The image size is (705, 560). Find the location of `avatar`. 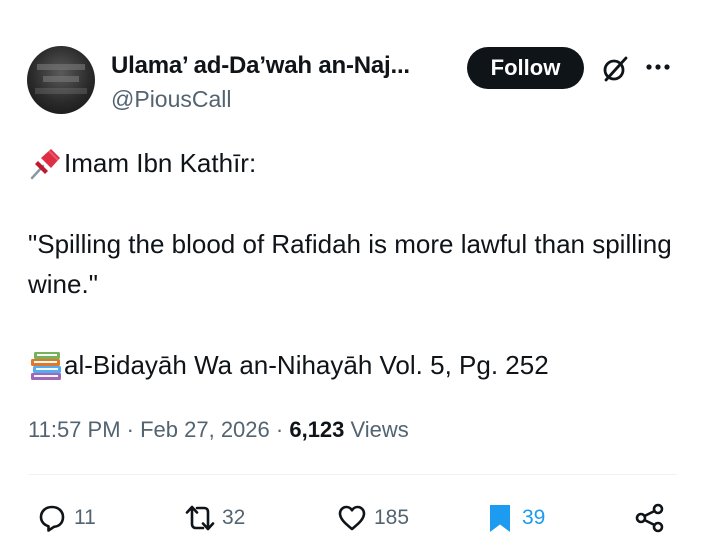

avatar is located at coordinates (61, 80).